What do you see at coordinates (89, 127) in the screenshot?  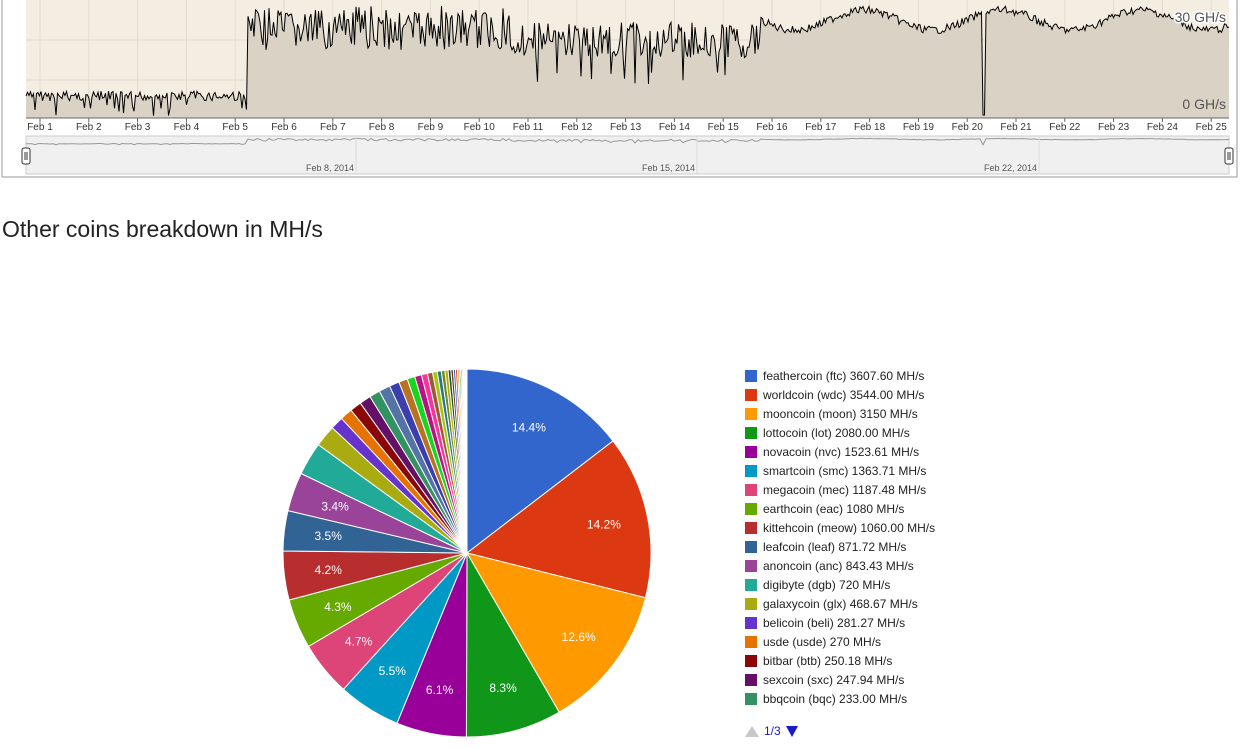 I see `x-tick-label: Feb 2` at bounding box center [89, 127].